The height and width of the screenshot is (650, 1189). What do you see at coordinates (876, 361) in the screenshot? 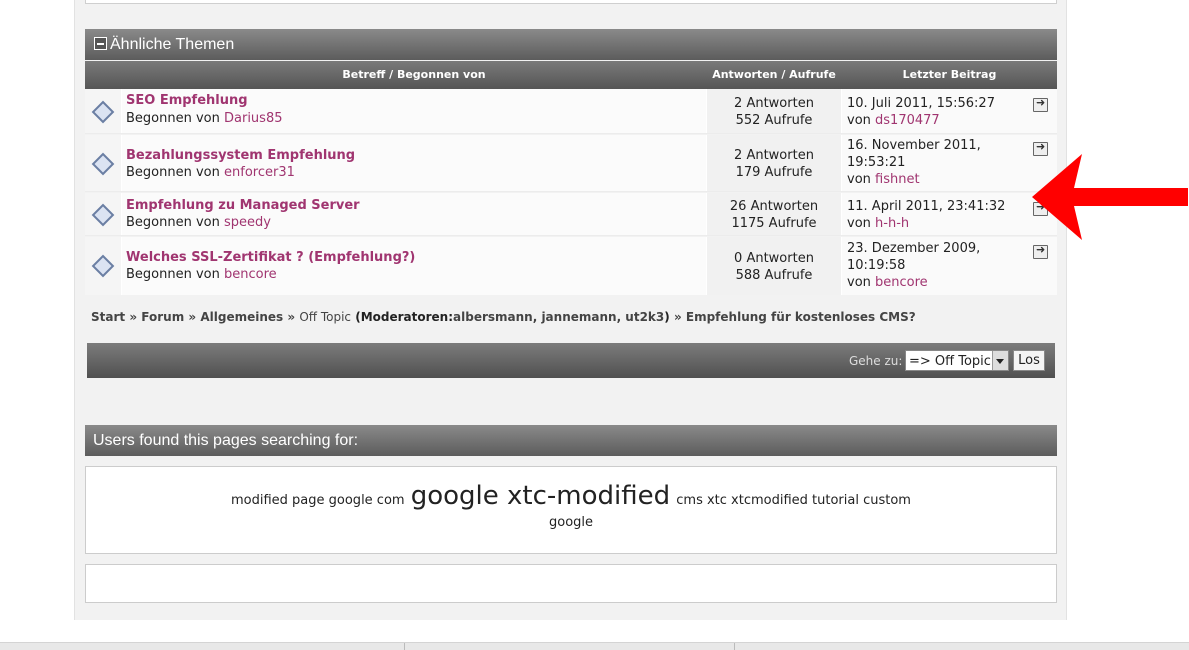
I see `jump-label: Gehe zu:` at bounding box center [876, 361].